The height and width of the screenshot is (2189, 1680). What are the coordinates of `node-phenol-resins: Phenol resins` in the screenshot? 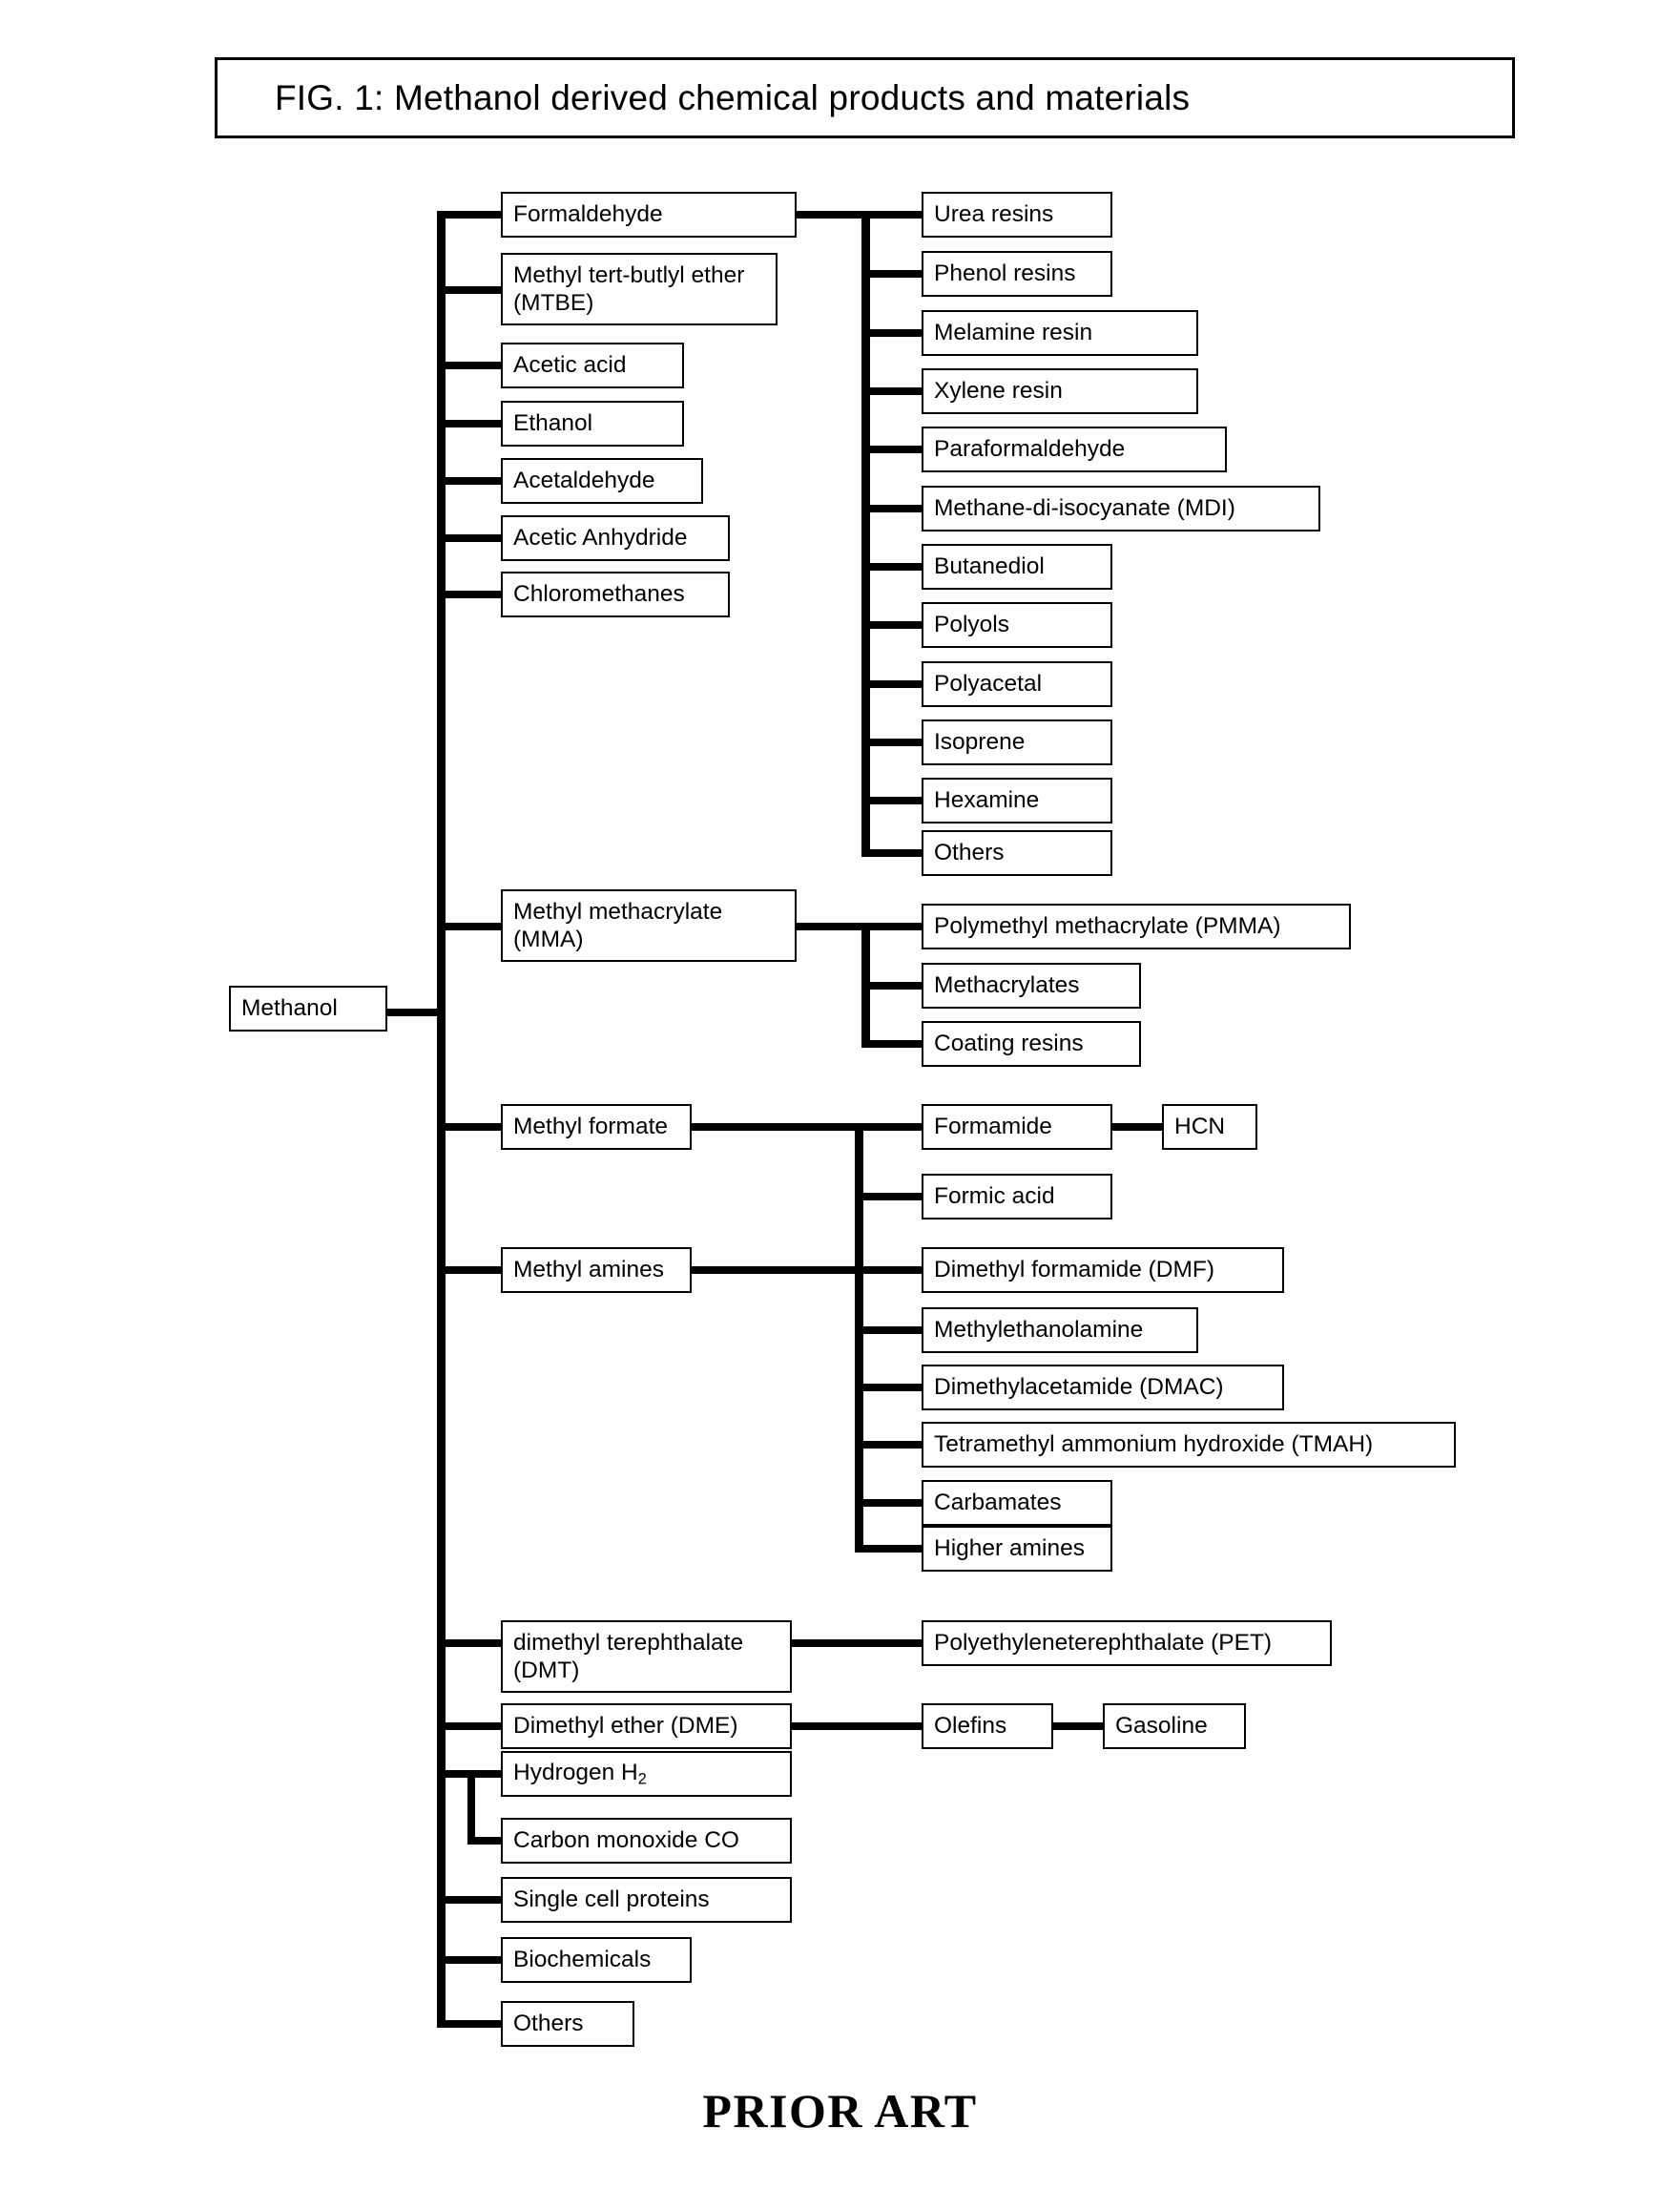 It's located at (1017, 274).